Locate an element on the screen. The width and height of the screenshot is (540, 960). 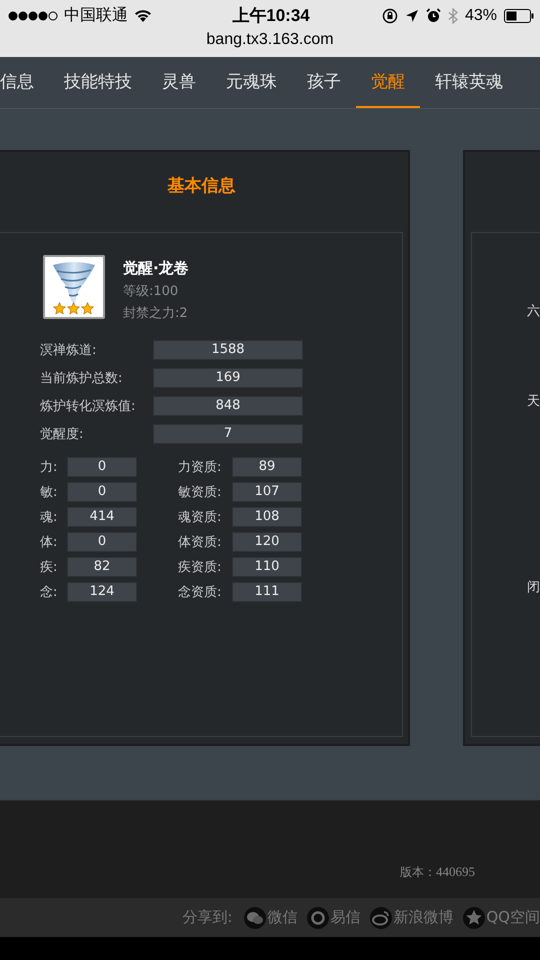
wifi-icon is located at coordinates (143, 15).